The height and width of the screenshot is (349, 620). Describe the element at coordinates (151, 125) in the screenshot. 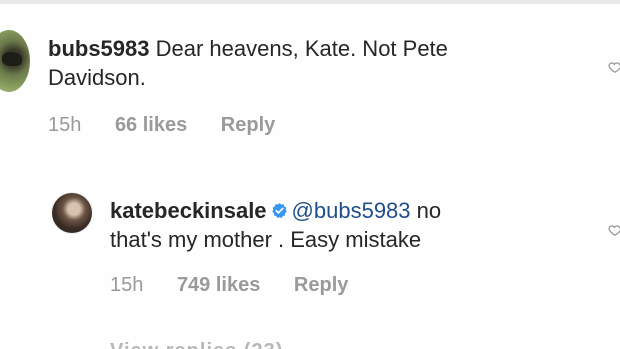

I see `comment-likes: 66 likes` at that location.